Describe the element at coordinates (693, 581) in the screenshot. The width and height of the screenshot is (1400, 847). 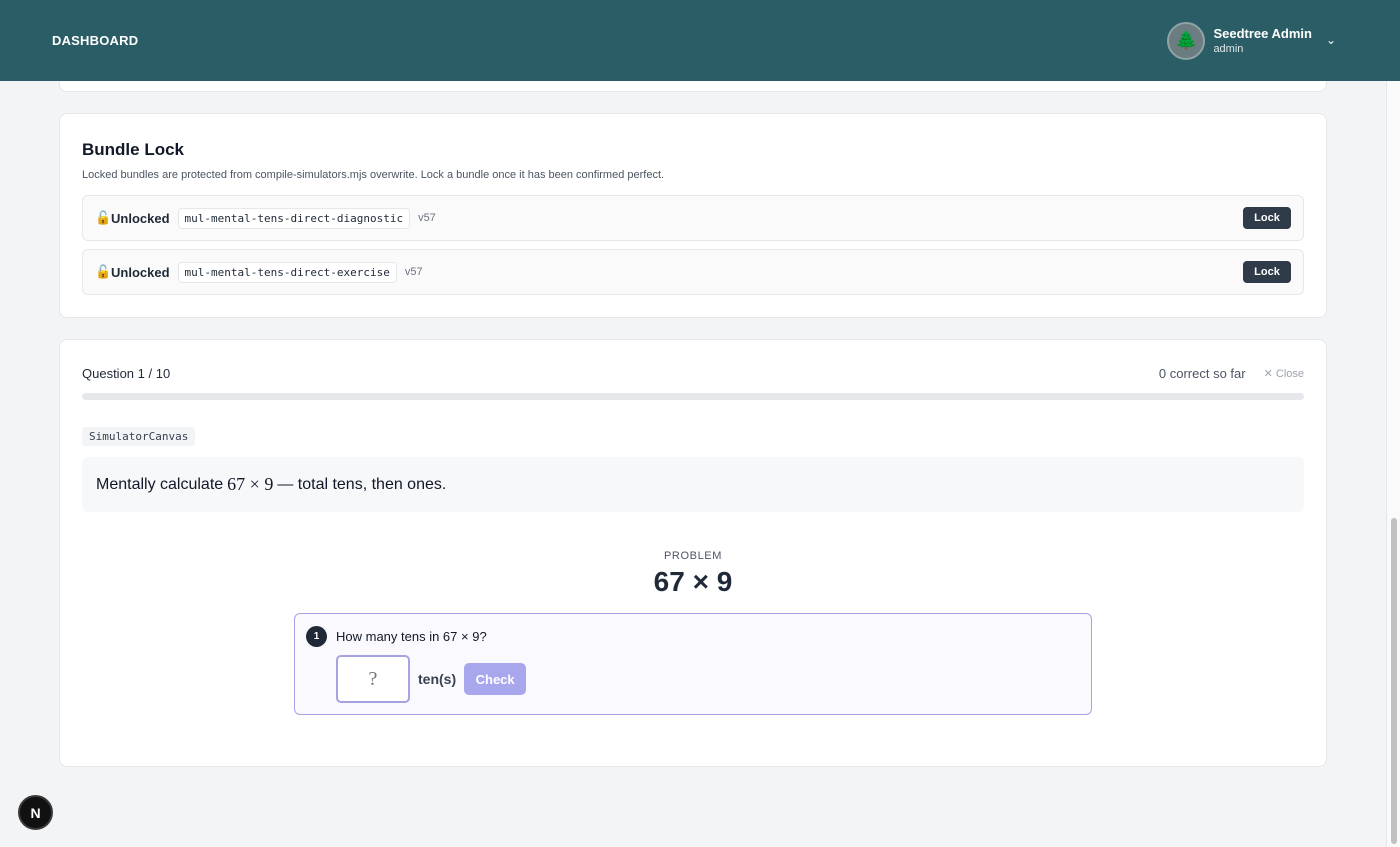
I see `problem-expression: 67 × 9` at that location.